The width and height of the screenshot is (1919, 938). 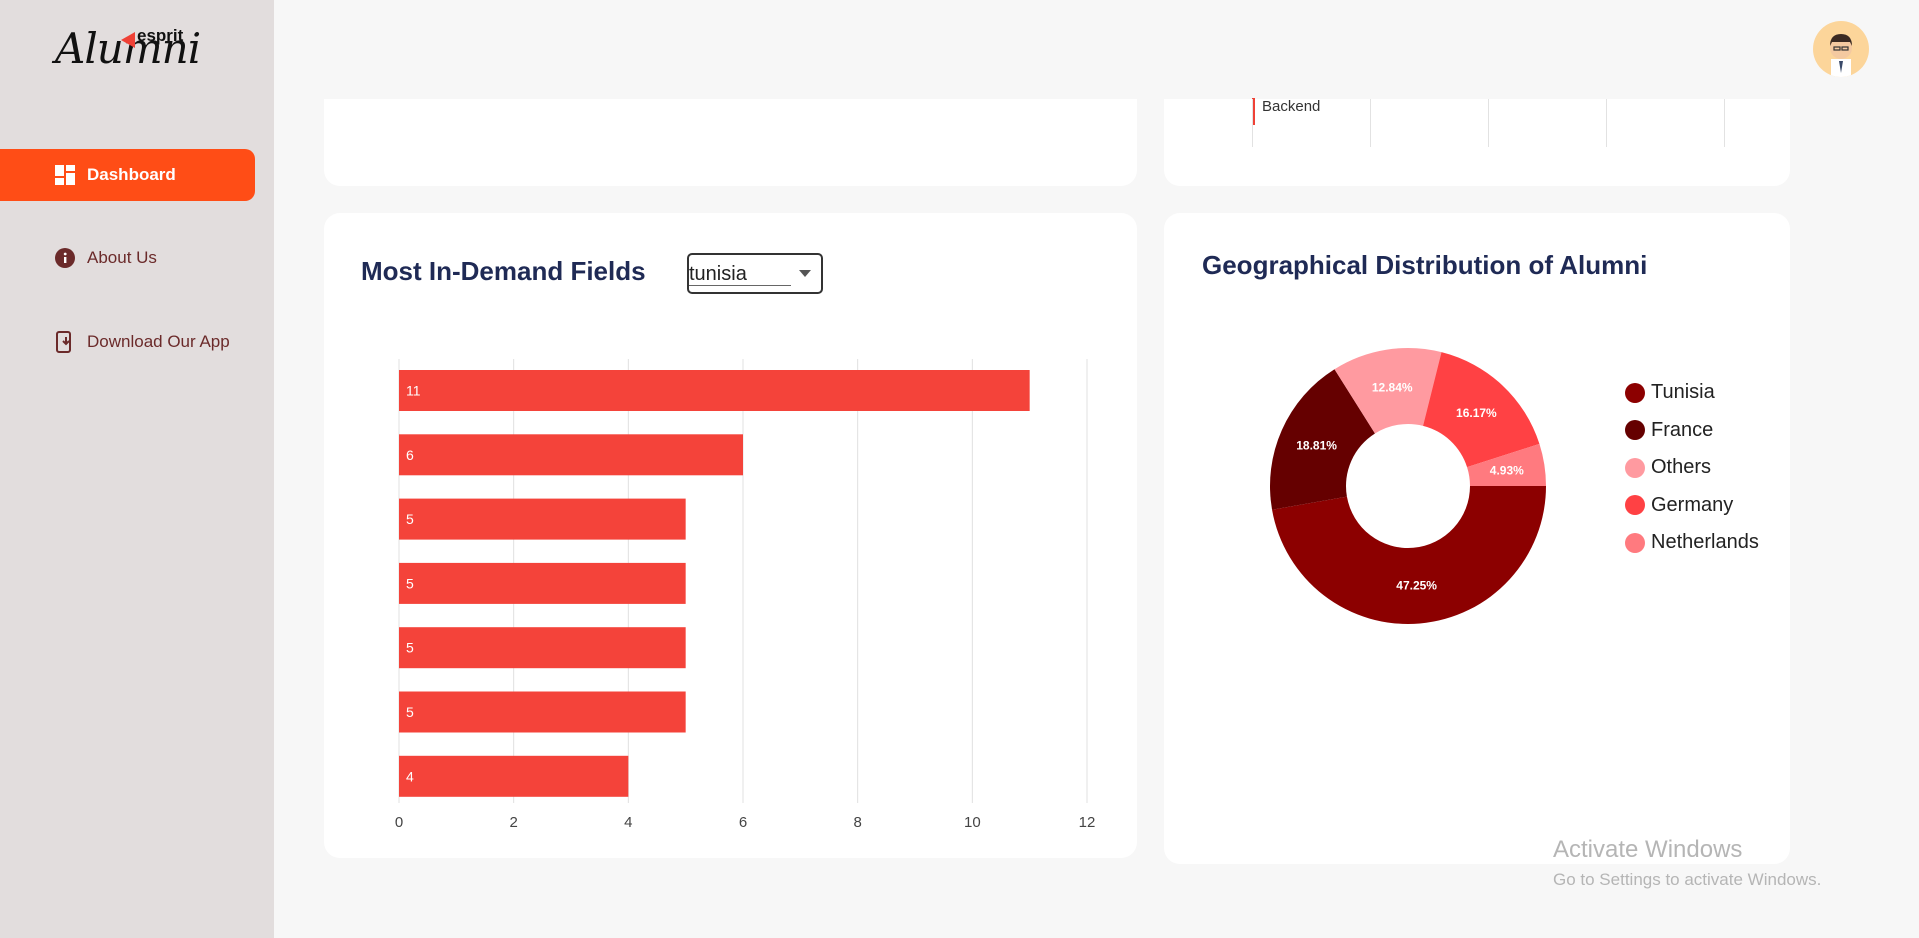 I want to click on legend-item: France, so click(x=1669, y=430).